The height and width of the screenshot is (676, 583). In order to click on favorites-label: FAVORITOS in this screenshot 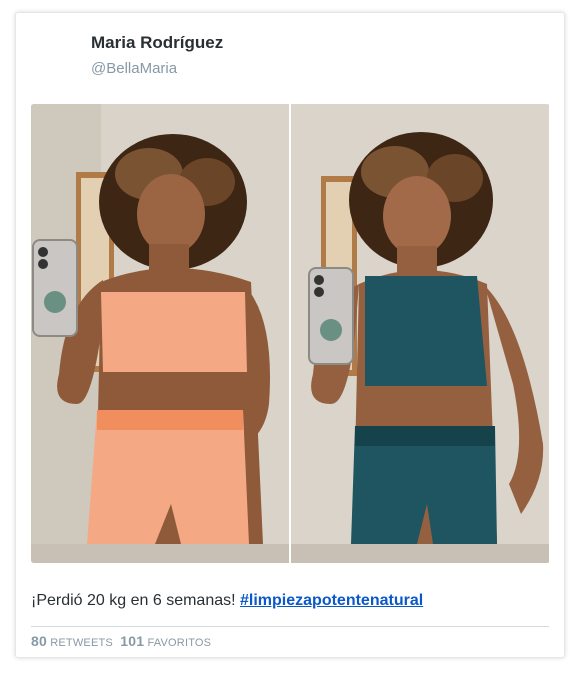, I will do `click(179, 643)`.